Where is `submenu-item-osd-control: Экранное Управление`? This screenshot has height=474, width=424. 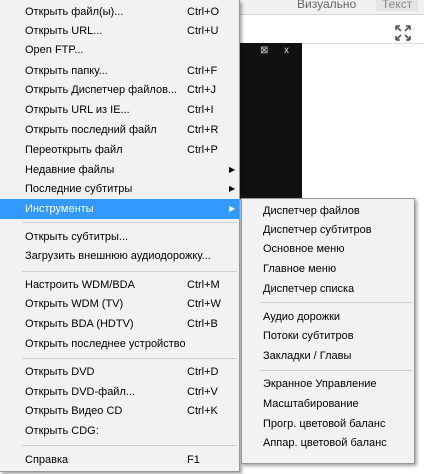 submenu-item-osd-control: Экранное Управление is located at coordinates (328, 384).